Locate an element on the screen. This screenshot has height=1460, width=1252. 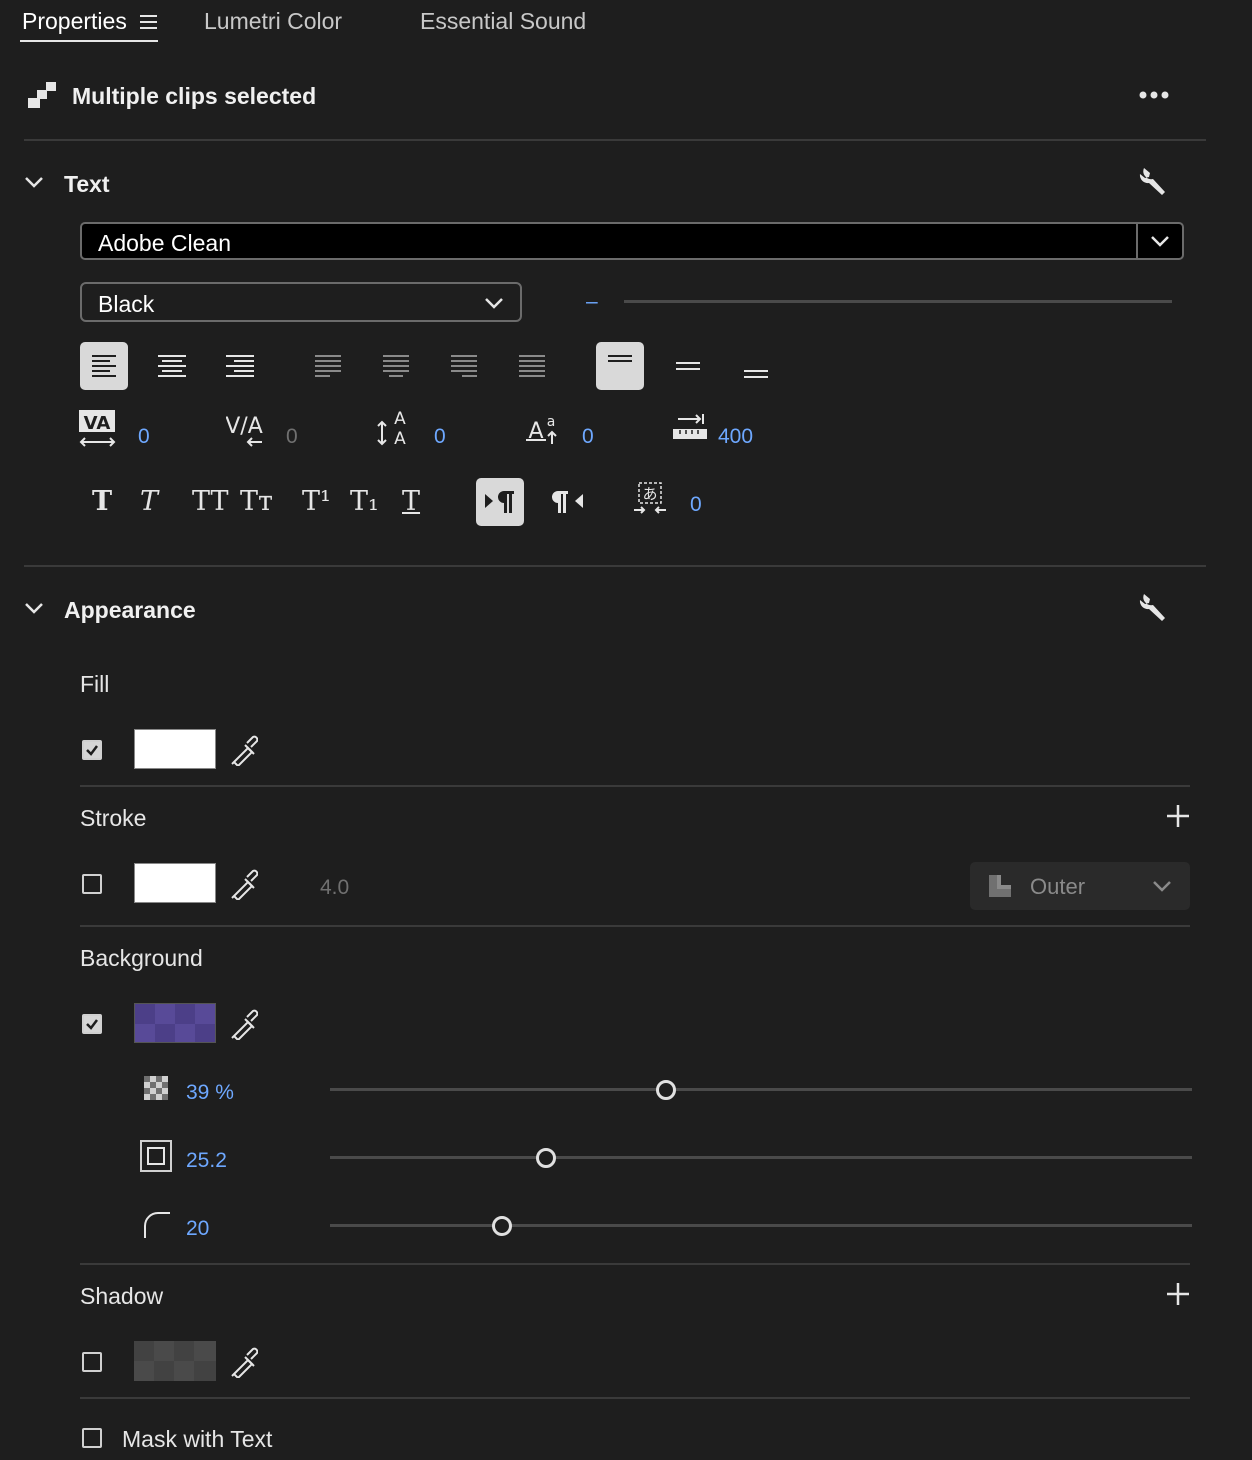
corner-radius-slider-knob is located at coordinates (502, 1226).